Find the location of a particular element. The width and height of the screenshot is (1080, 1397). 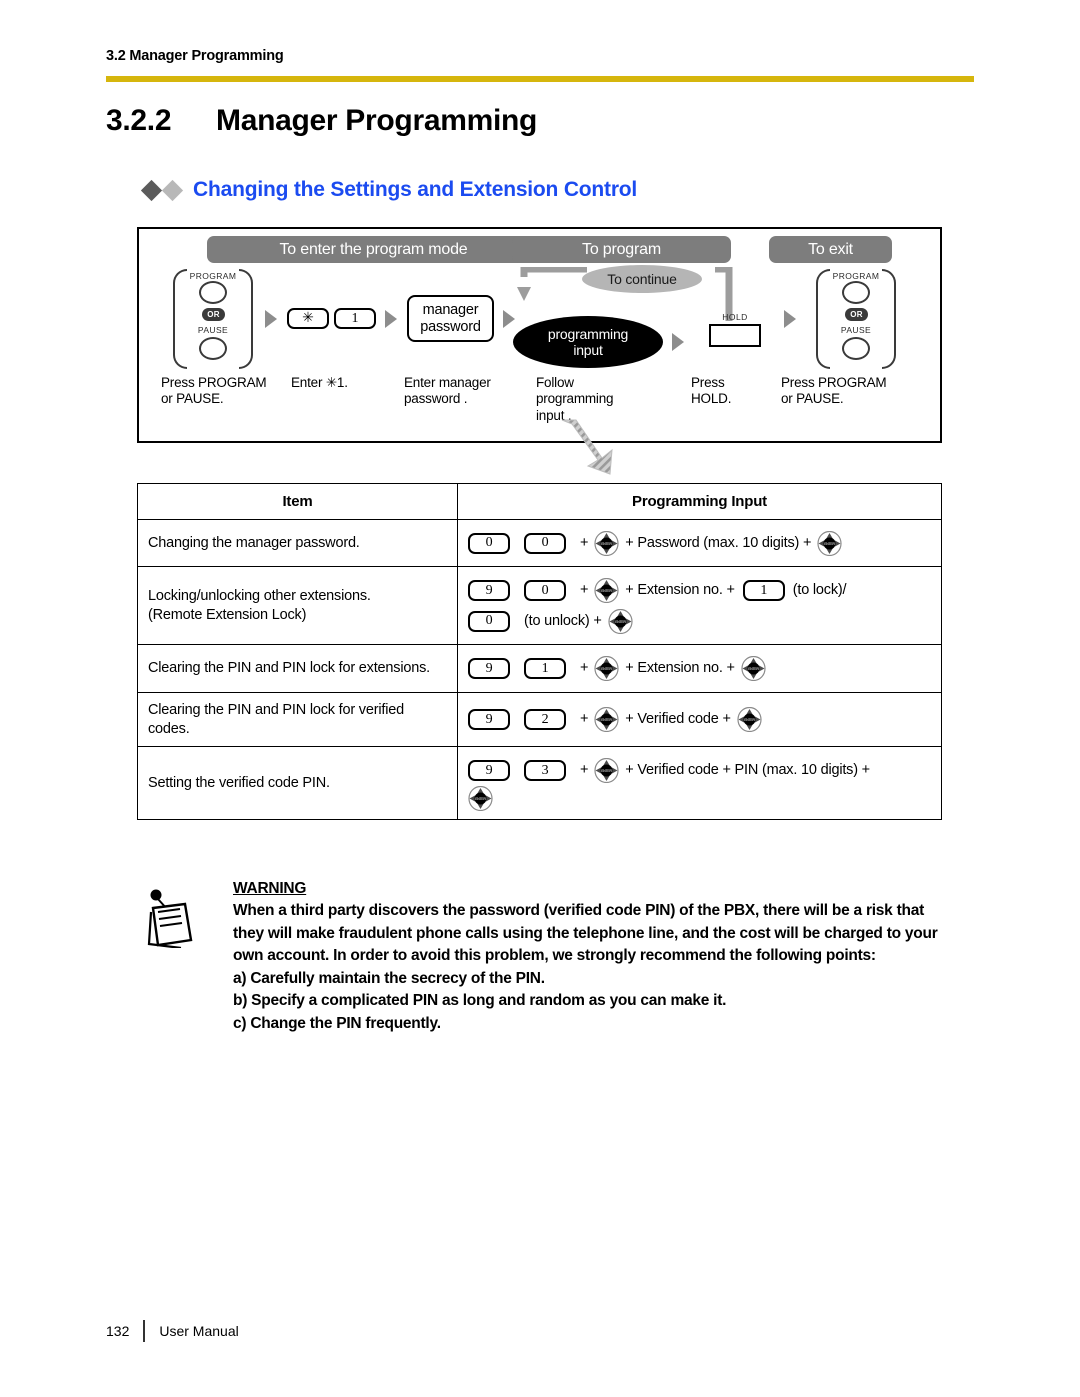

header-rule is located at coordinates (540, 79).